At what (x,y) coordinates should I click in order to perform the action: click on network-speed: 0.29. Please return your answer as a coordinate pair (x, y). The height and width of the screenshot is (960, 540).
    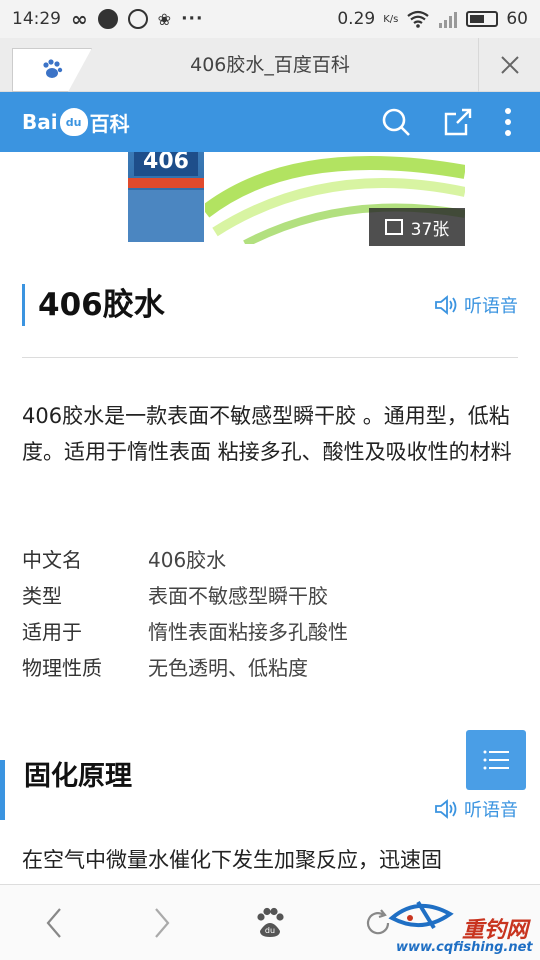
    Looking at the image, I should click on (356, 19).